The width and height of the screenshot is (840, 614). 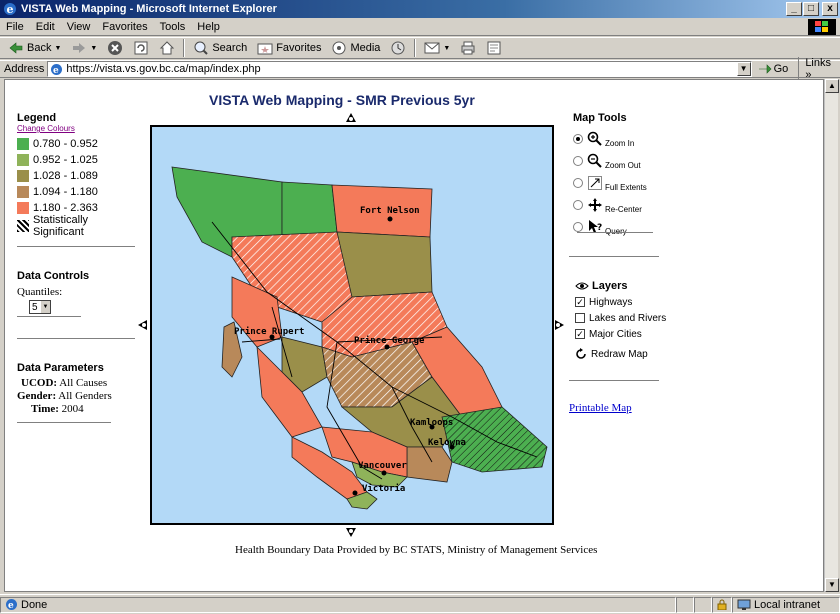 What do you see at coordinates (578, 139) in the screenshot?
I see `tool-zoom-in-radio` at bounding box center [578, 139].